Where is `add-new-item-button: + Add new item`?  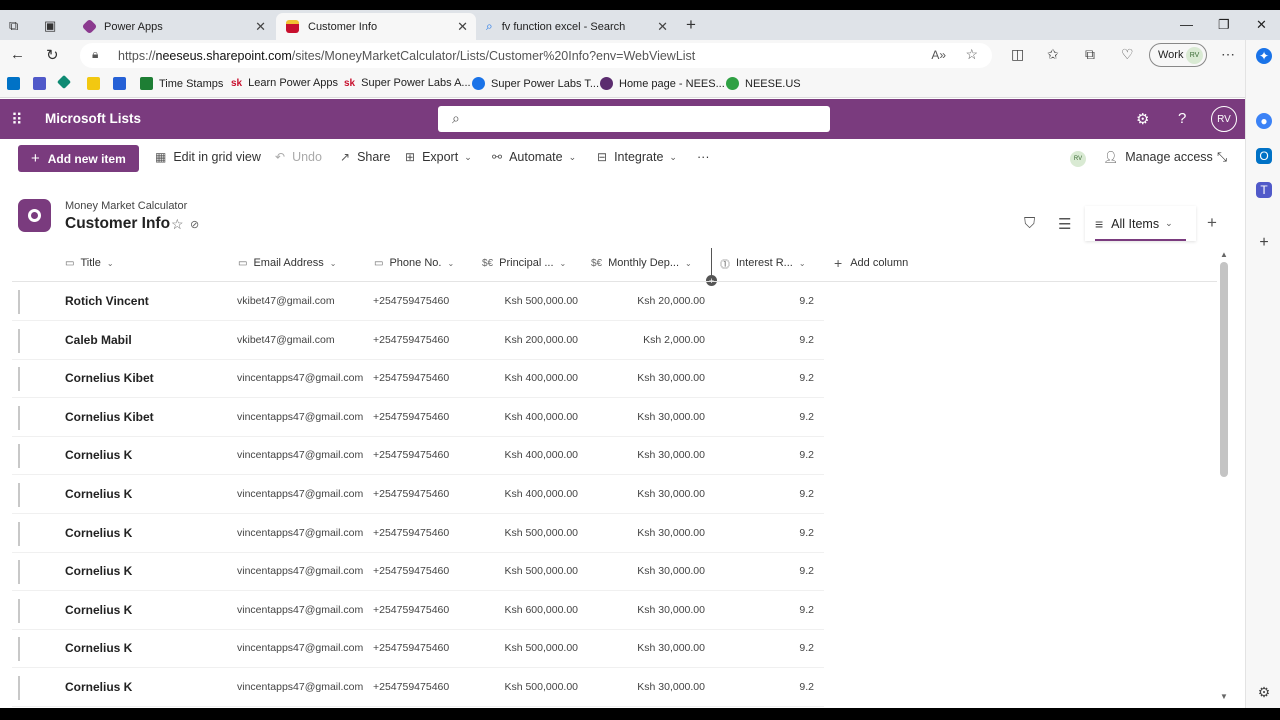
add-new-item-button: + Add new item is located at coordinates (78, 158).